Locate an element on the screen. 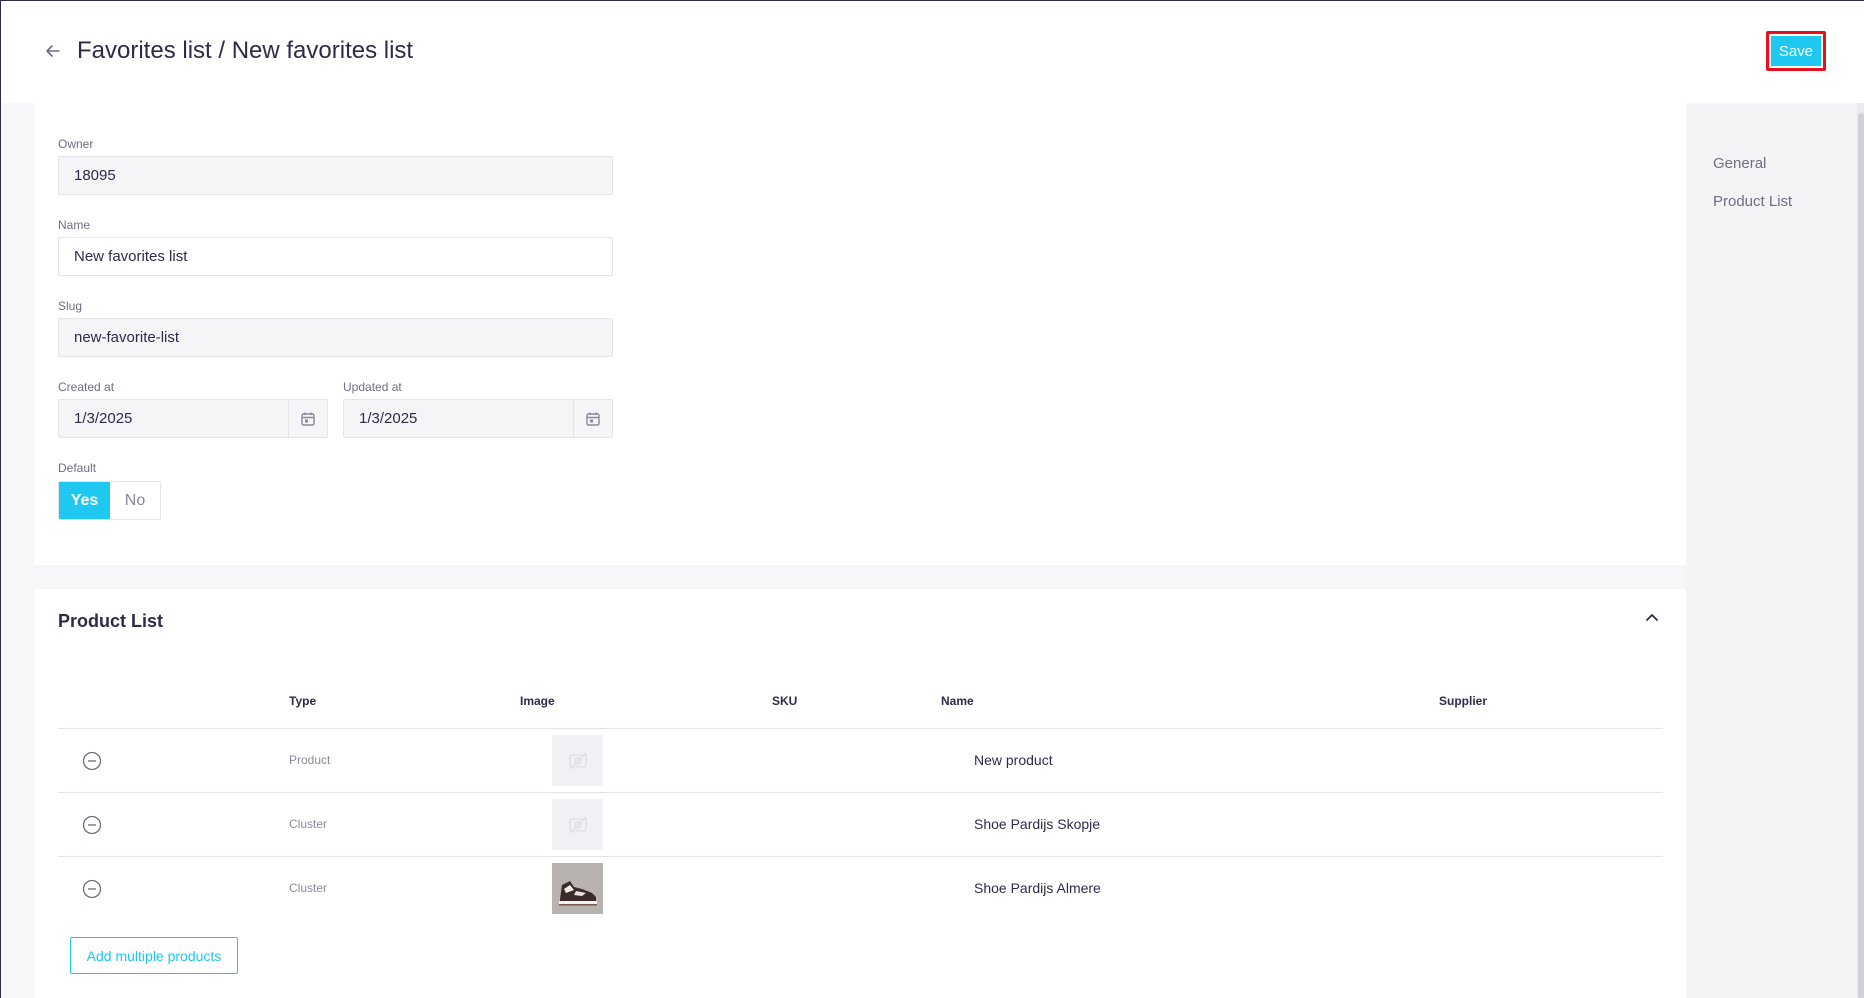 This screenshot has width=1864, height=998. column-header-type: Type is located at coordinates (303, 701).